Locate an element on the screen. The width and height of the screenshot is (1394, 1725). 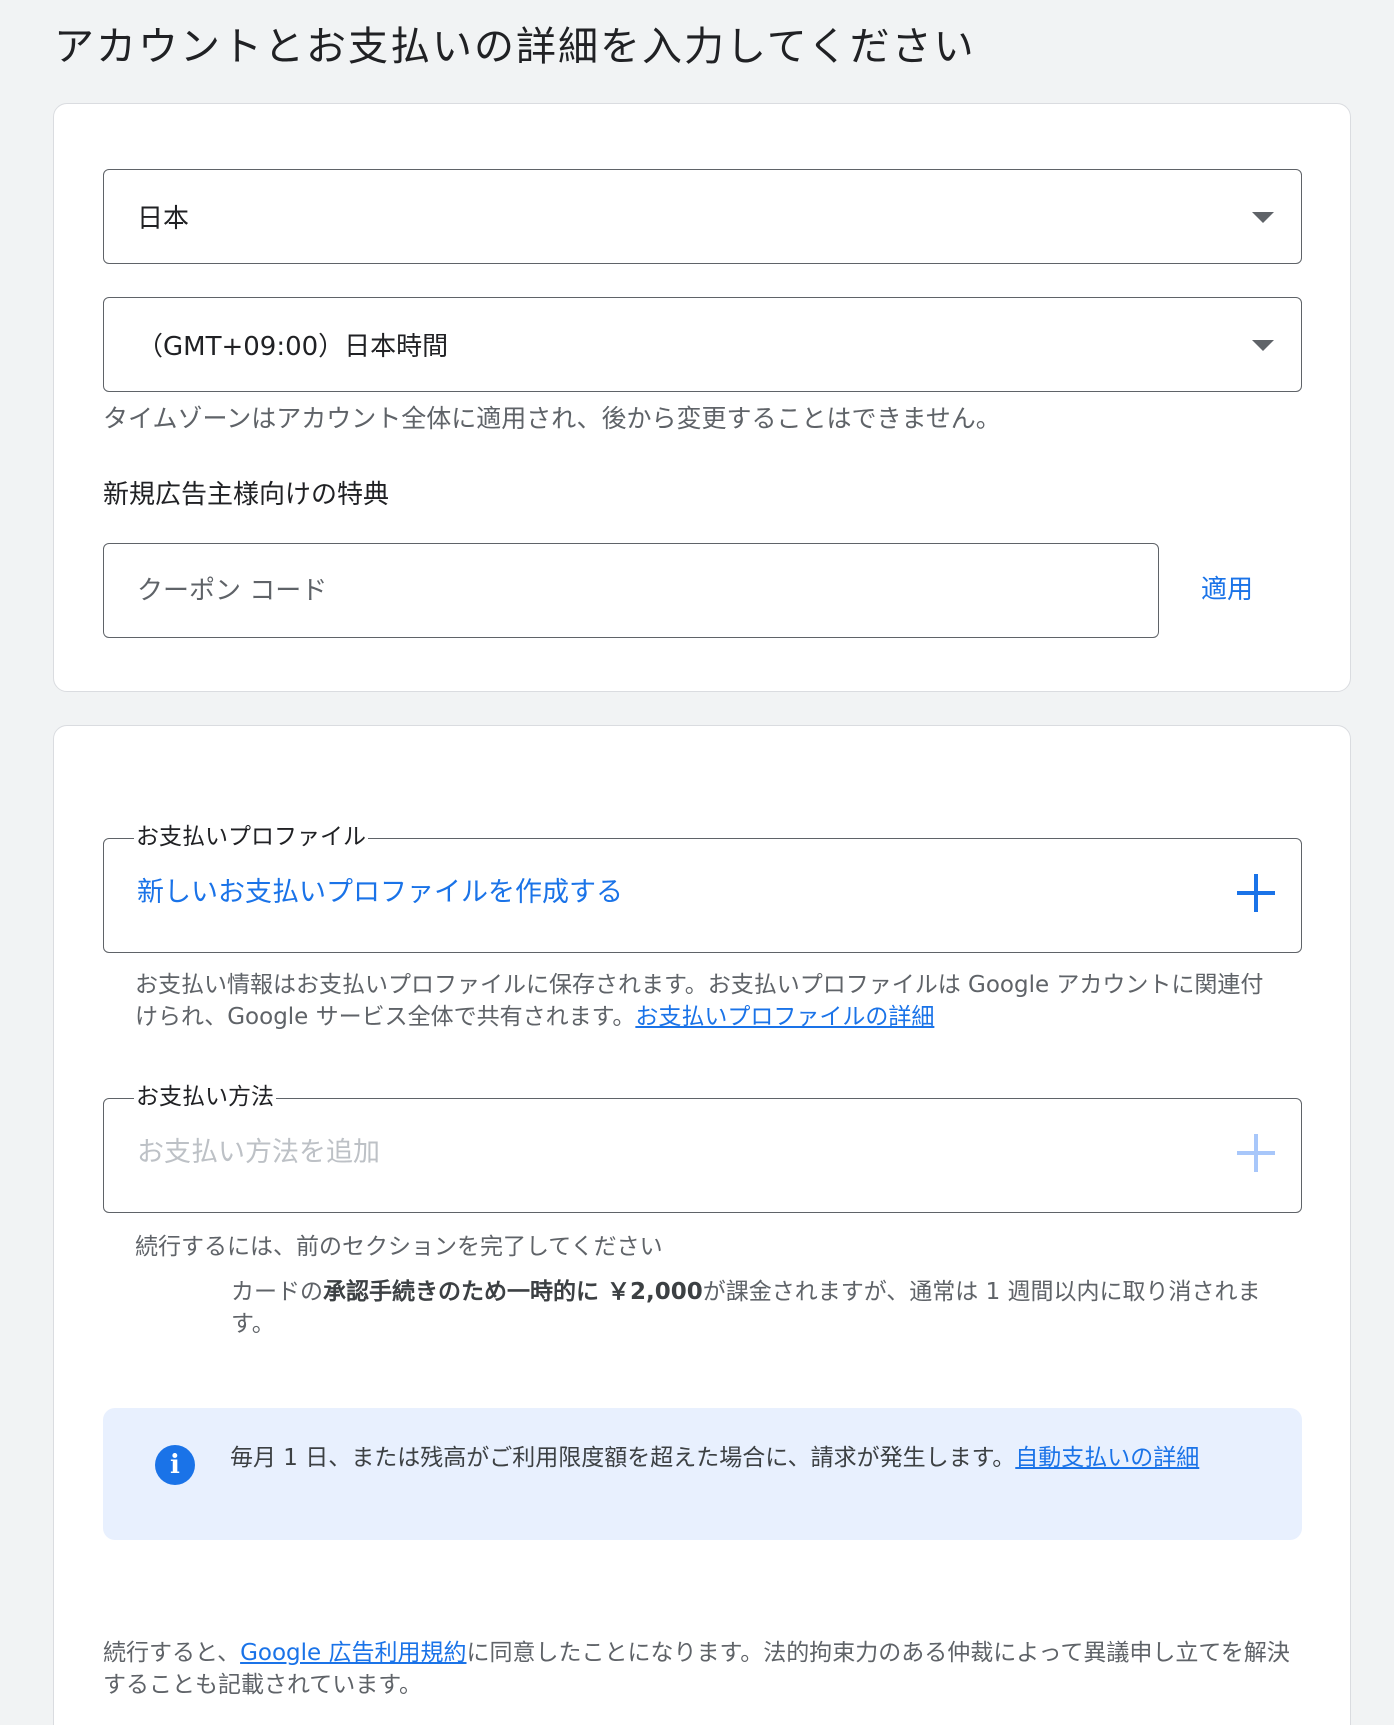
apply-coupon-button: 適用 is located at coordinates (1227, 587).